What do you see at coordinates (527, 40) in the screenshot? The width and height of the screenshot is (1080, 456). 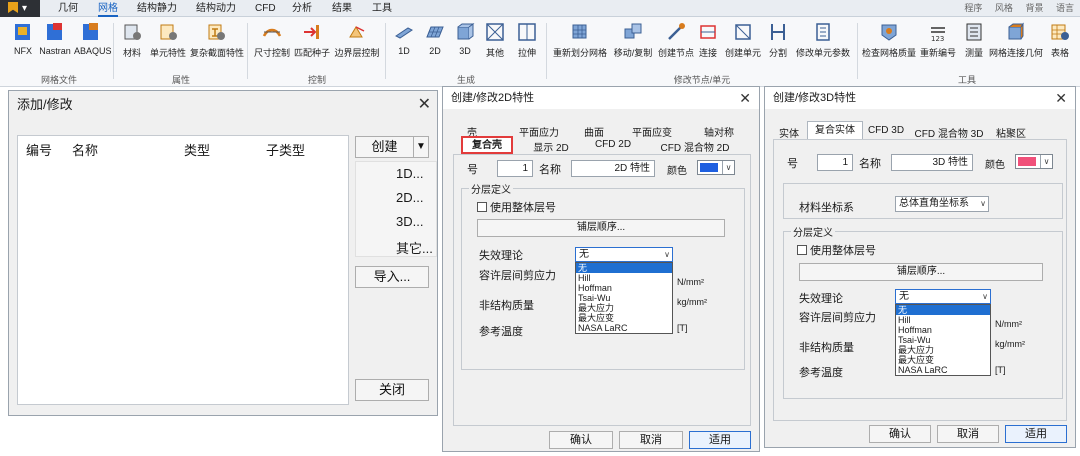 I see `extrude-button: 拉伸` at bounding box center [527, 40].